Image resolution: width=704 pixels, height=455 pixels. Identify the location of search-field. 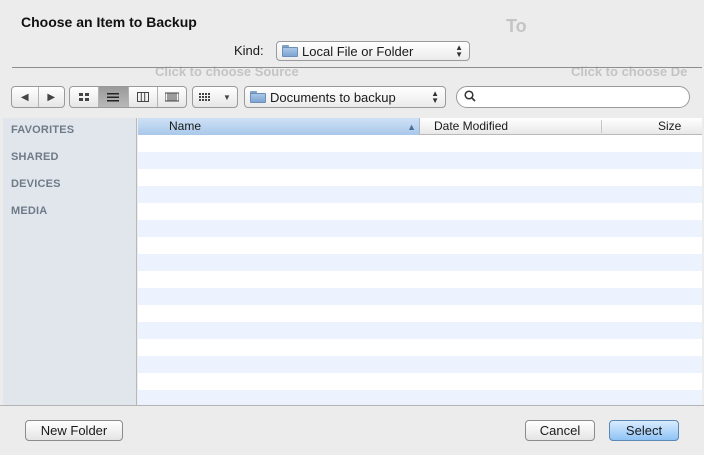
(573, 97).